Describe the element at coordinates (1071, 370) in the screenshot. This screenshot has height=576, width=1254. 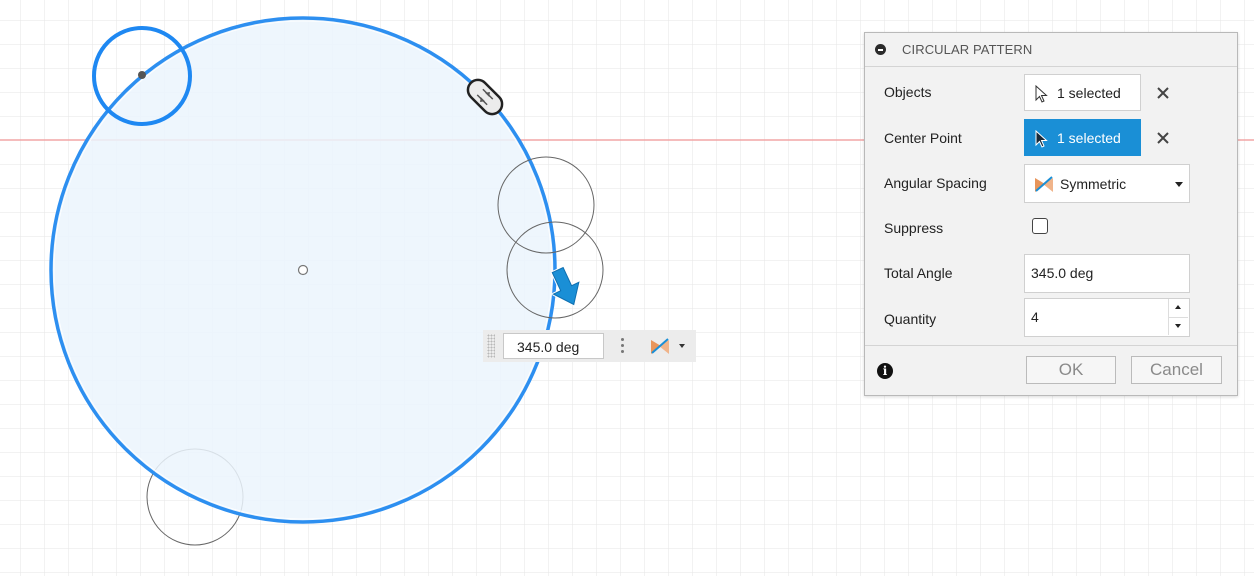
I see `ok-button: OK` at that location.